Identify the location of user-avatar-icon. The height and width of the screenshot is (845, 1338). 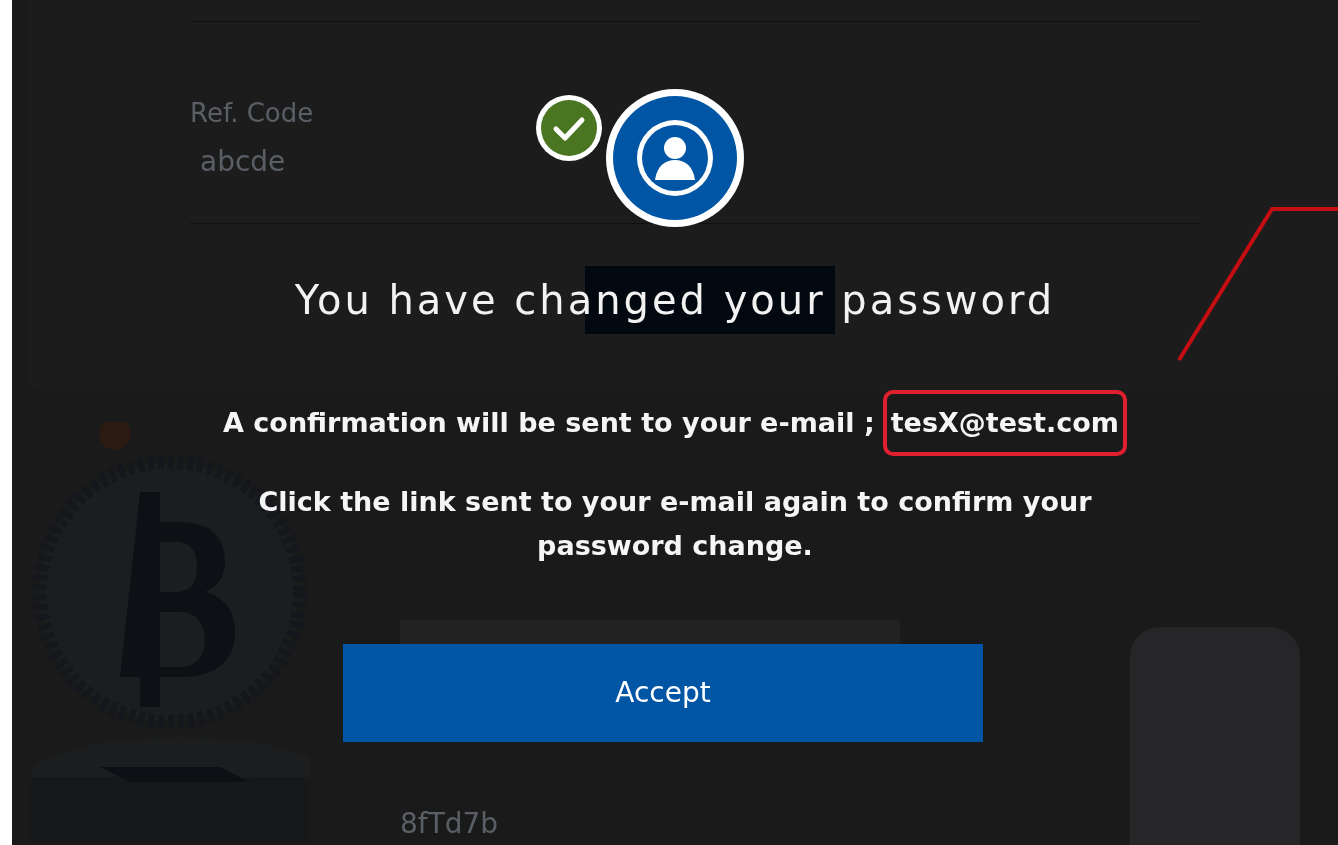
(675, 158).